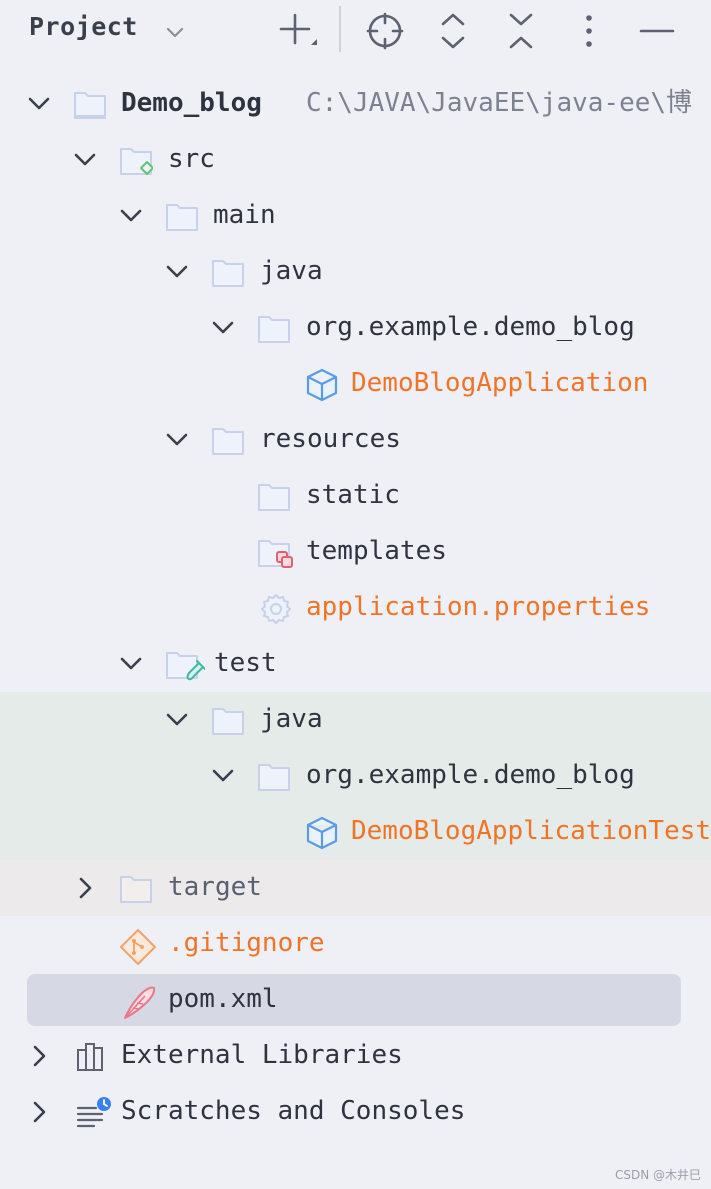 Image resolution: width=711 pixels, height=1189 pixels. What do you see at coordinates (275, 552) in the screenshot?
I see `templates-folder-icon` at bounding box center [275, 552].